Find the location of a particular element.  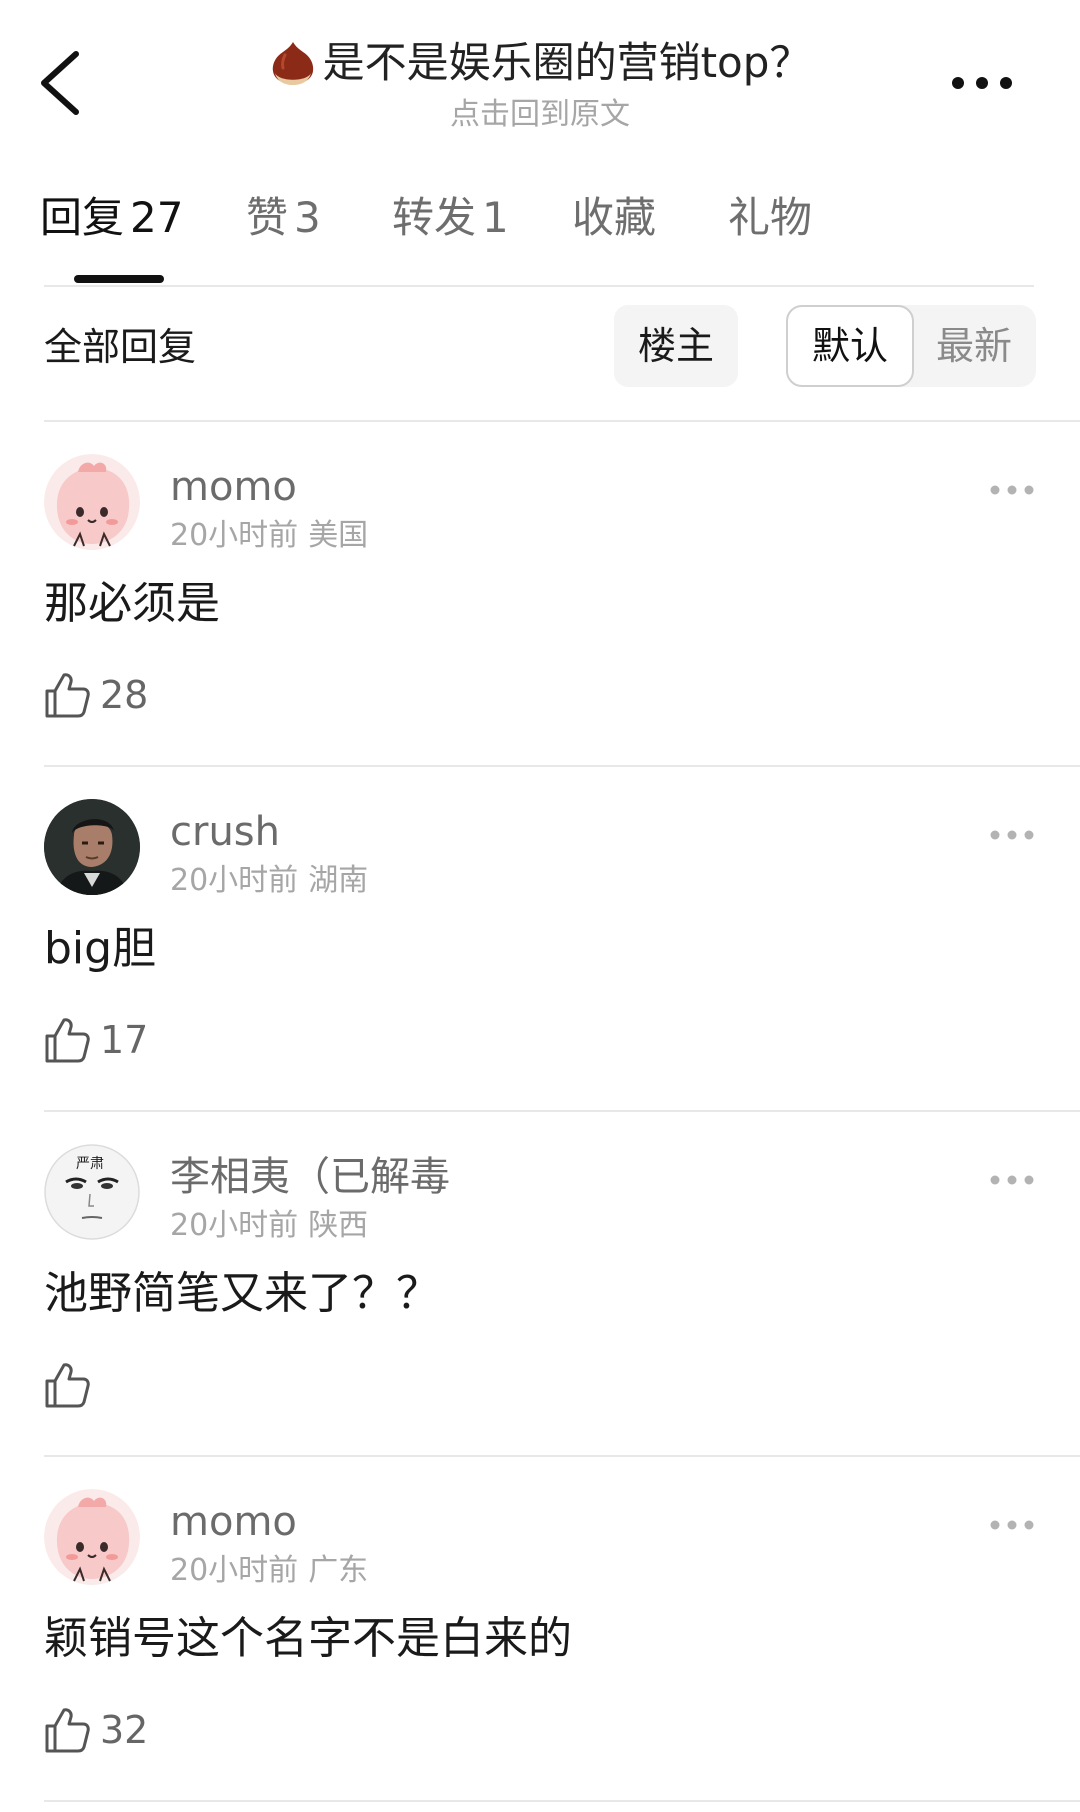

tab-gifts: 礼物 is located at coordinates (770, 218).